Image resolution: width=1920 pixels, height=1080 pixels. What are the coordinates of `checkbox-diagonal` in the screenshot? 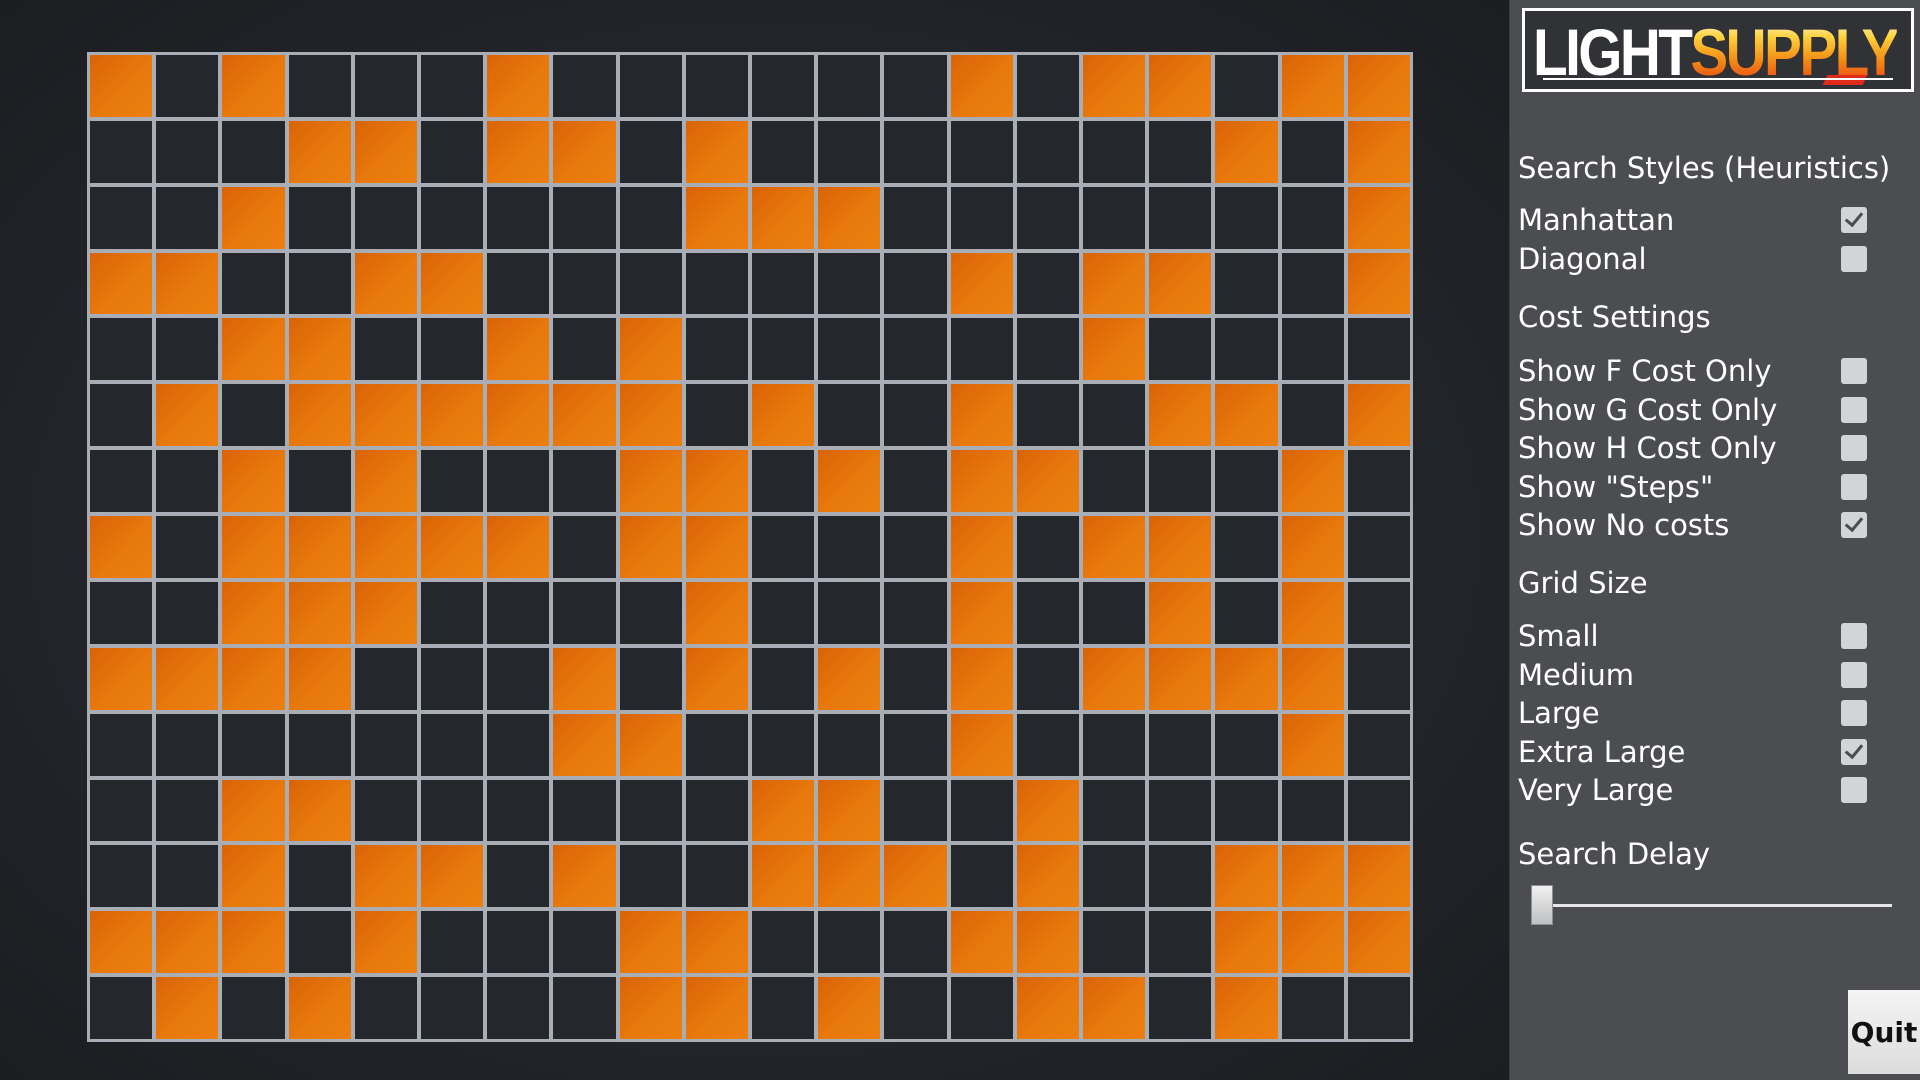 It's located at (1854, 258).